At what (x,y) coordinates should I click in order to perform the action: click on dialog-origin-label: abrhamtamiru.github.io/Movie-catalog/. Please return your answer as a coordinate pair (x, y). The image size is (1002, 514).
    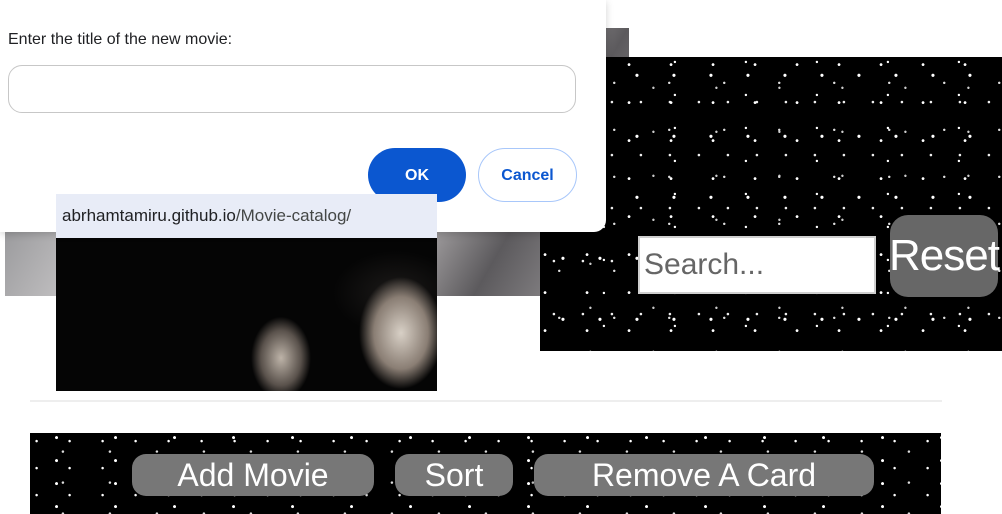
    Looking at the image, I should click on (246, 216).